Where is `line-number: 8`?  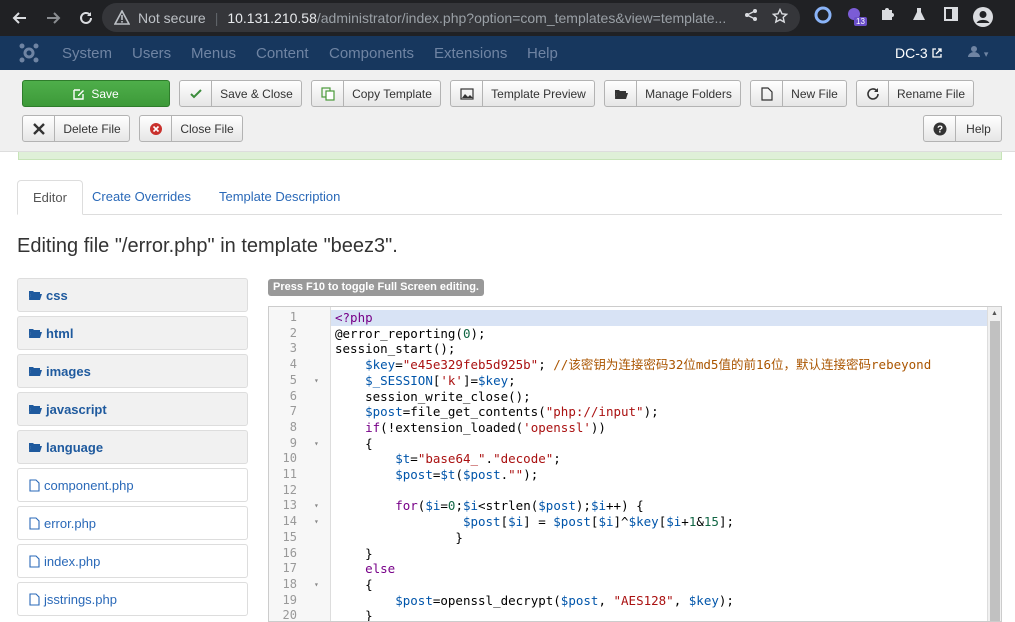
line-number: 8 is located at coordinates (293, 426).